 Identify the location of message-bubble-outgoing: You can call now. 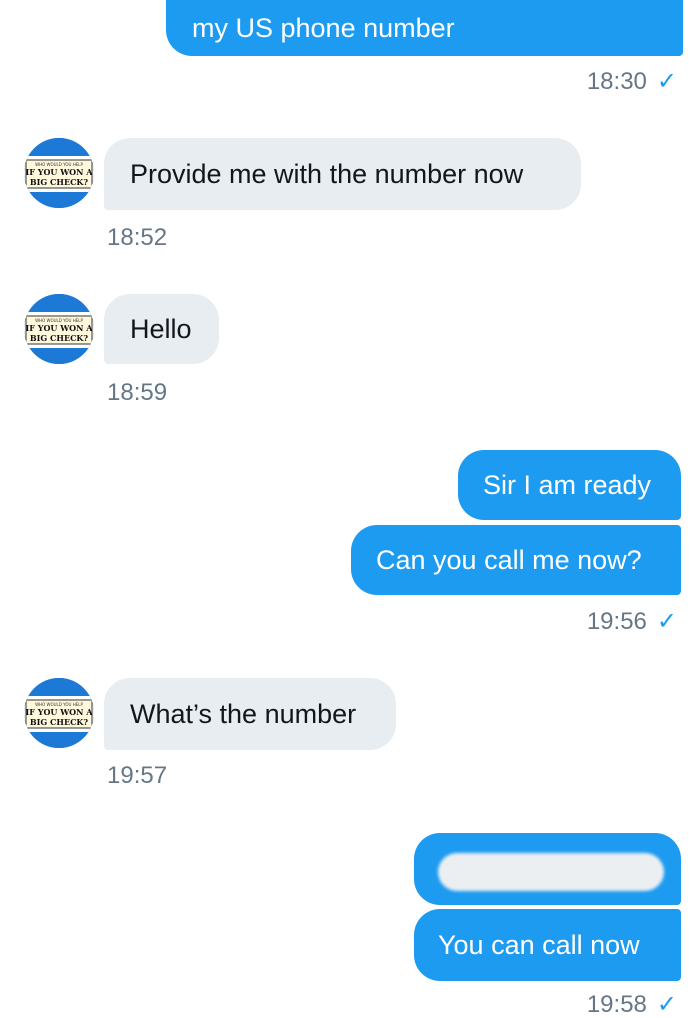
(547, 945).